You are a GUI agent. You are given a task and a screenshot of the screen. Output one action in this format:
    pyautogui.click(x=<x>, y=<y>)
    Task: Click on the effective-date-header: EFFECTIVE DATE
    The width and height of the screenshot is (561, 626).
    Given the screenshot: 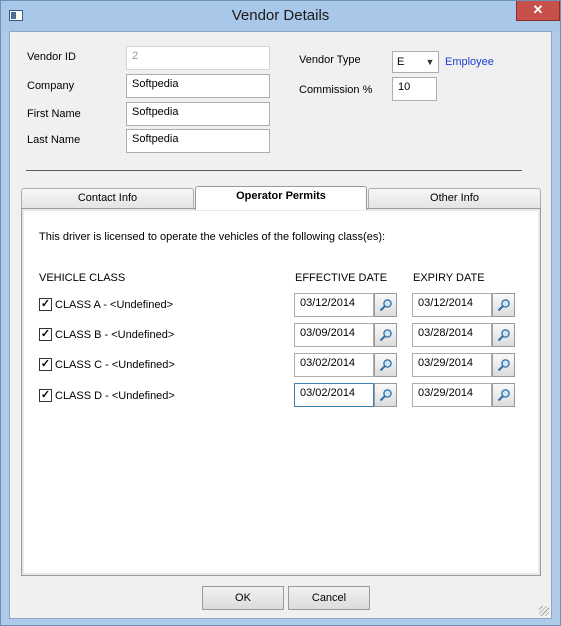 What is the action you would take?
    pyautogui.click(x=341, y=278)
    